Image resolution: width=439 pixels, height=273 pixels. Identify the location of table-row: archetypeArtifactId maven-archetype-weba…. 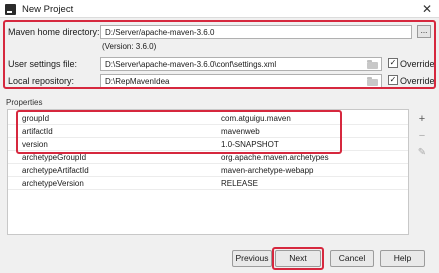
(208, 170).